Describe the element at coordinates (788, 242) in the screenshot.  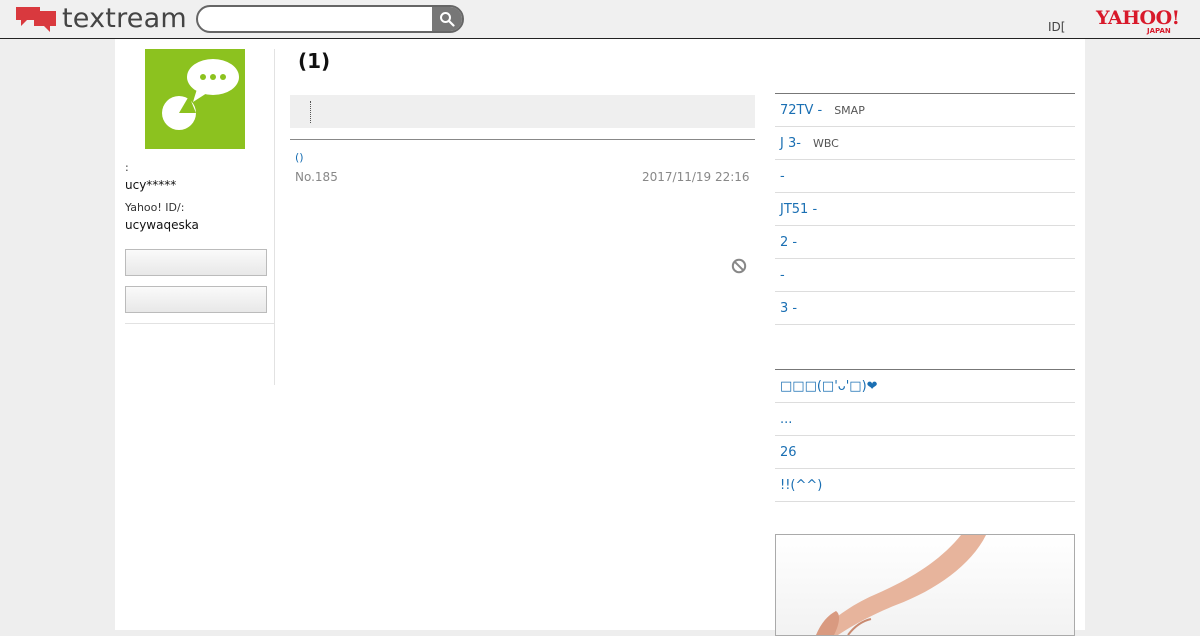
I see `list-item-title: 2 -` at that location.